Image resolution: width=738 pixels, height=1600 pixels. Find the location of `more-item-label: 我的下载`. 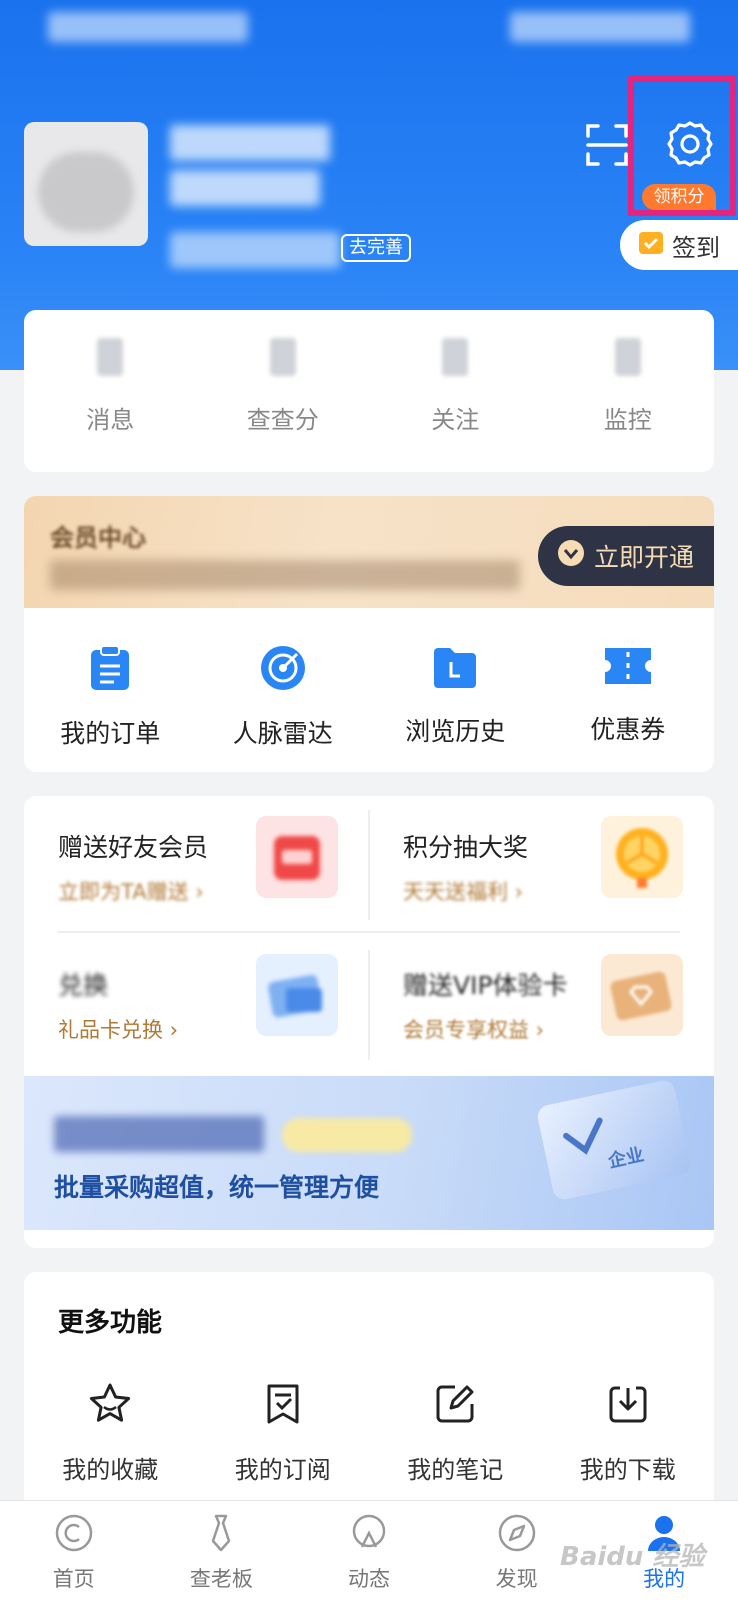

more-item-label: 我的下载 is located at coordinates (627, 1470).